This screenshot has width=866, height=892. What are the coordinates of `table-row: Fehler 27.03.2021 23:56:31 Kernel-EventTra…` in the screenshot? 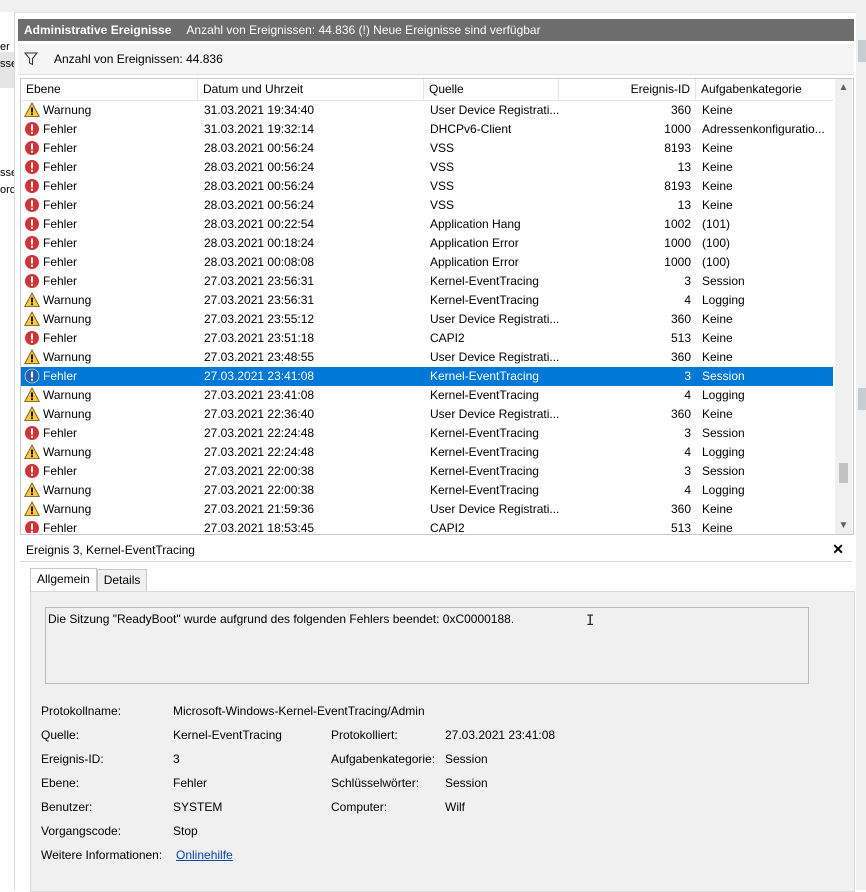 It's located at (427, 281).